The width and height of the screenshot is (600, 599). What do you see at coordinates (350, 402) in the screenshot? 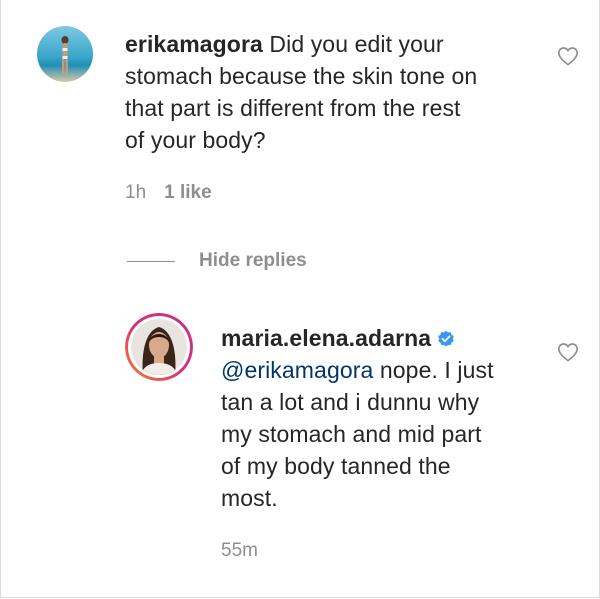
I see `reply-text-line: tan a lot and i dunnu why` at bounding box center [350, 402].